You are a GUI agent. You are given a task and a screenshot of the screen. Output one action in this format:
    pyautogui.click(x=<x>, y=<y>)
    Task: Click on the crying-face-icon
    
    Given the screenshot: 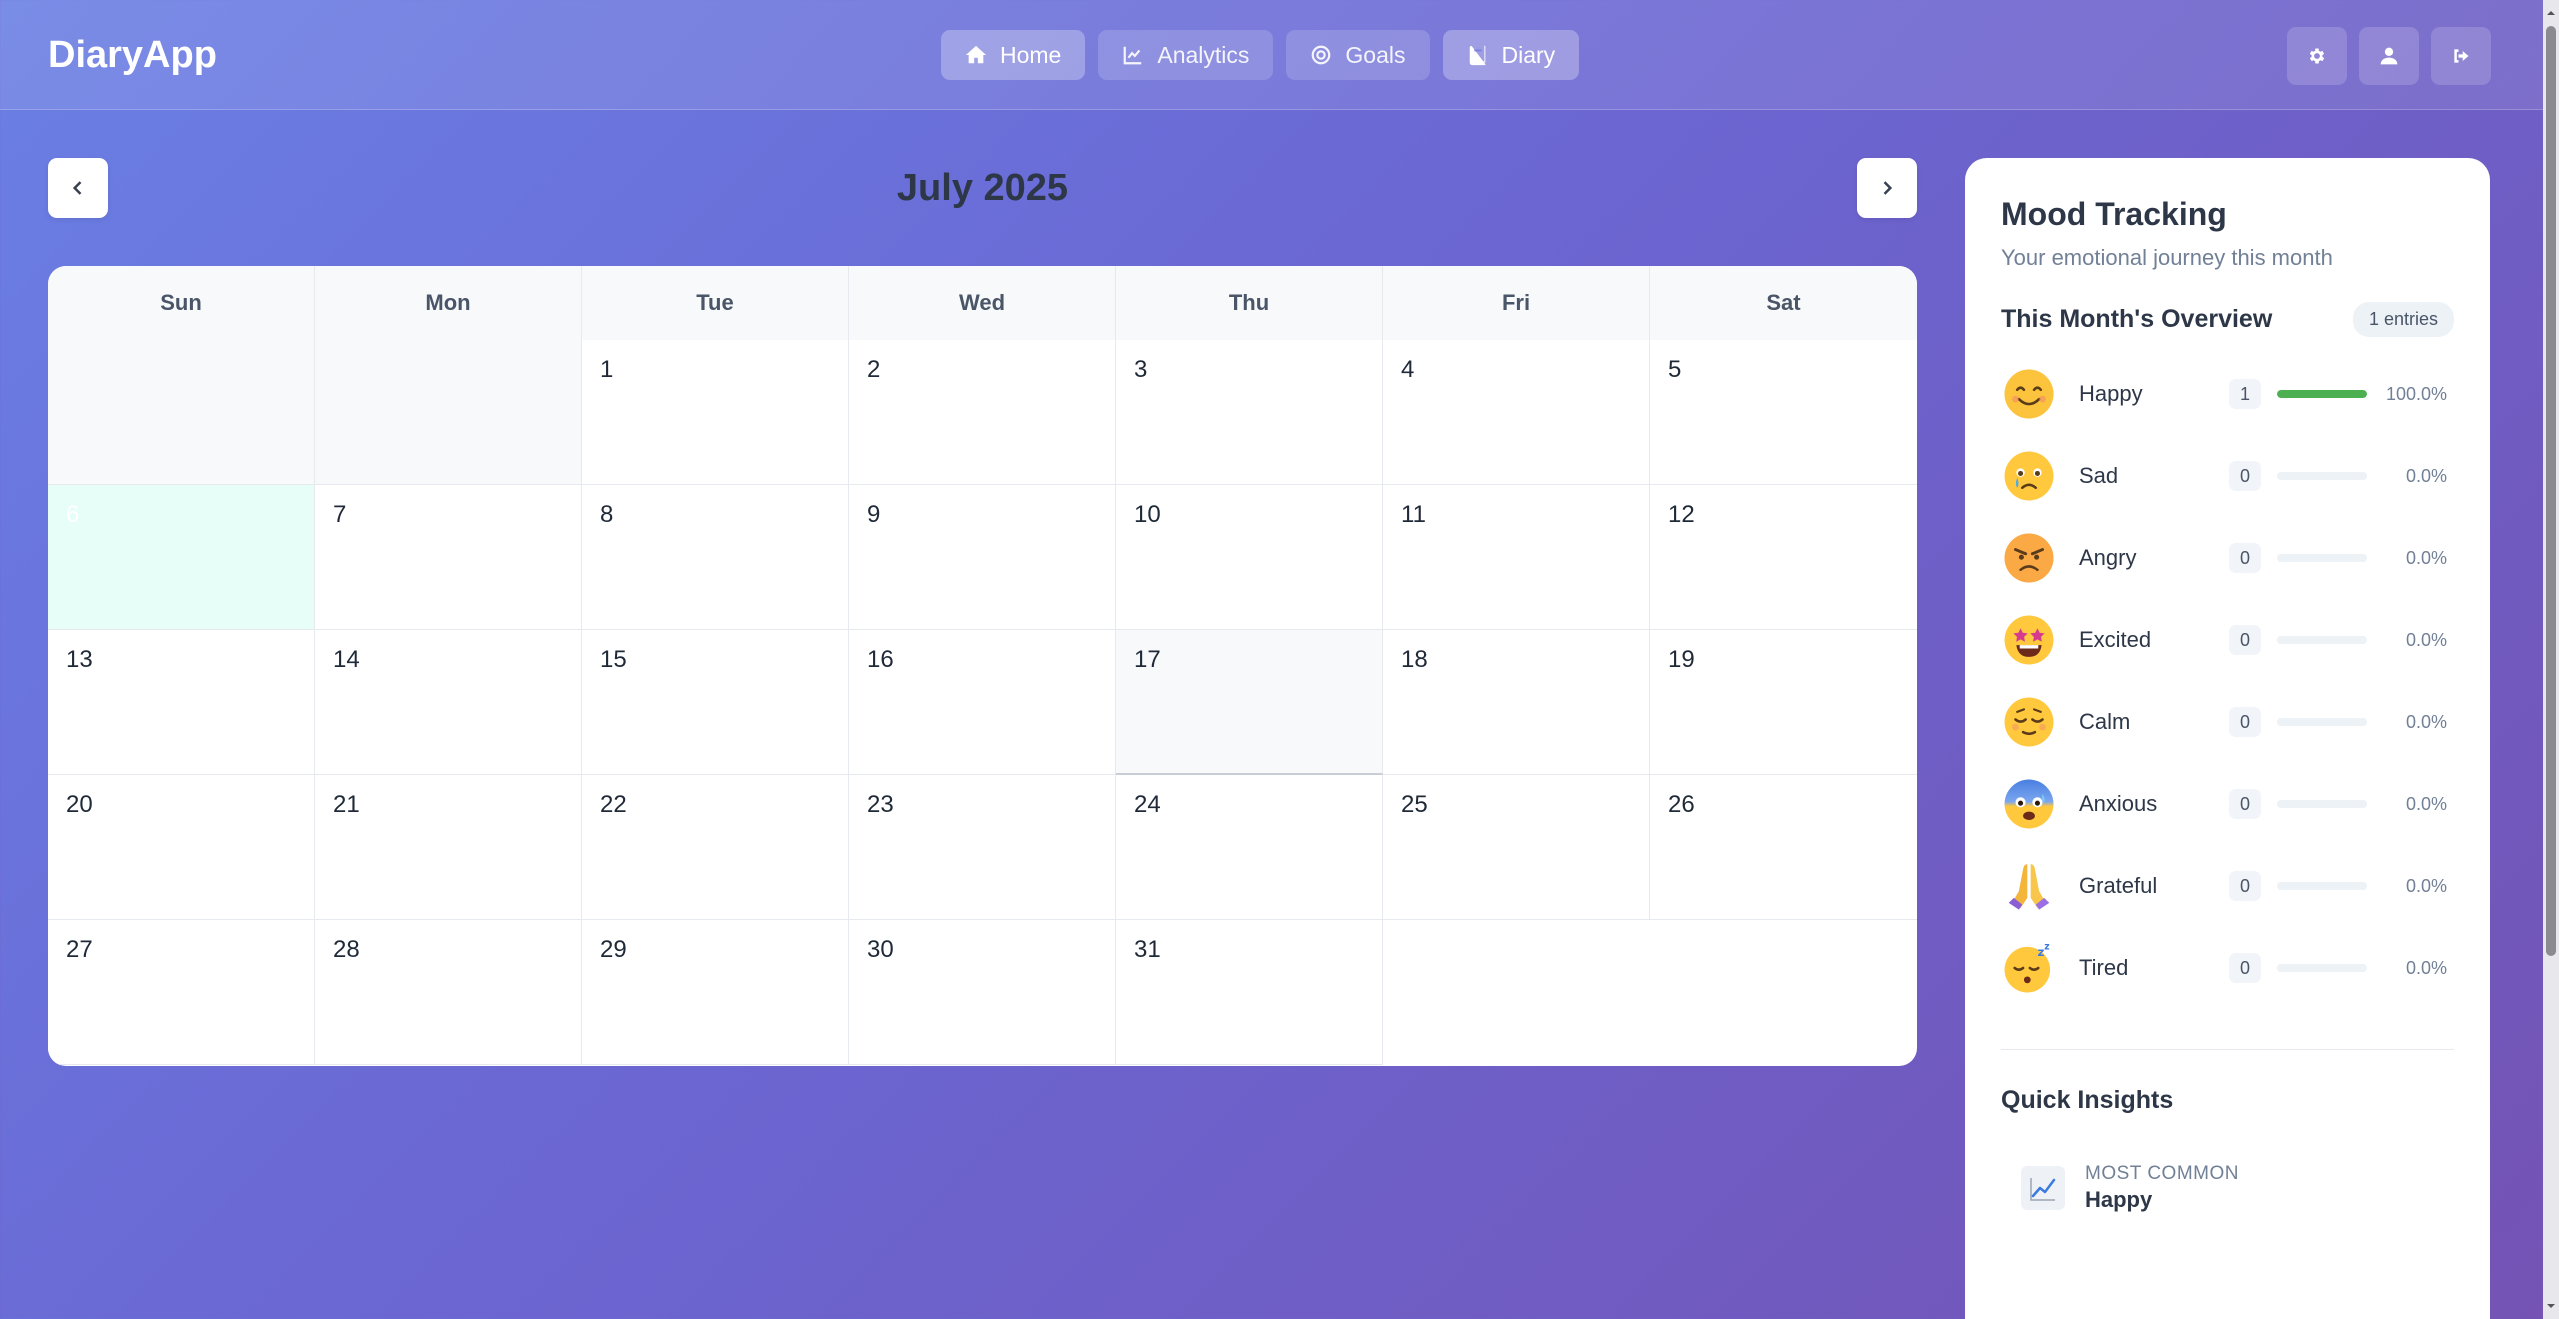 What is the action you would take?
    pyautogui.click(x=2029, y=476)
    